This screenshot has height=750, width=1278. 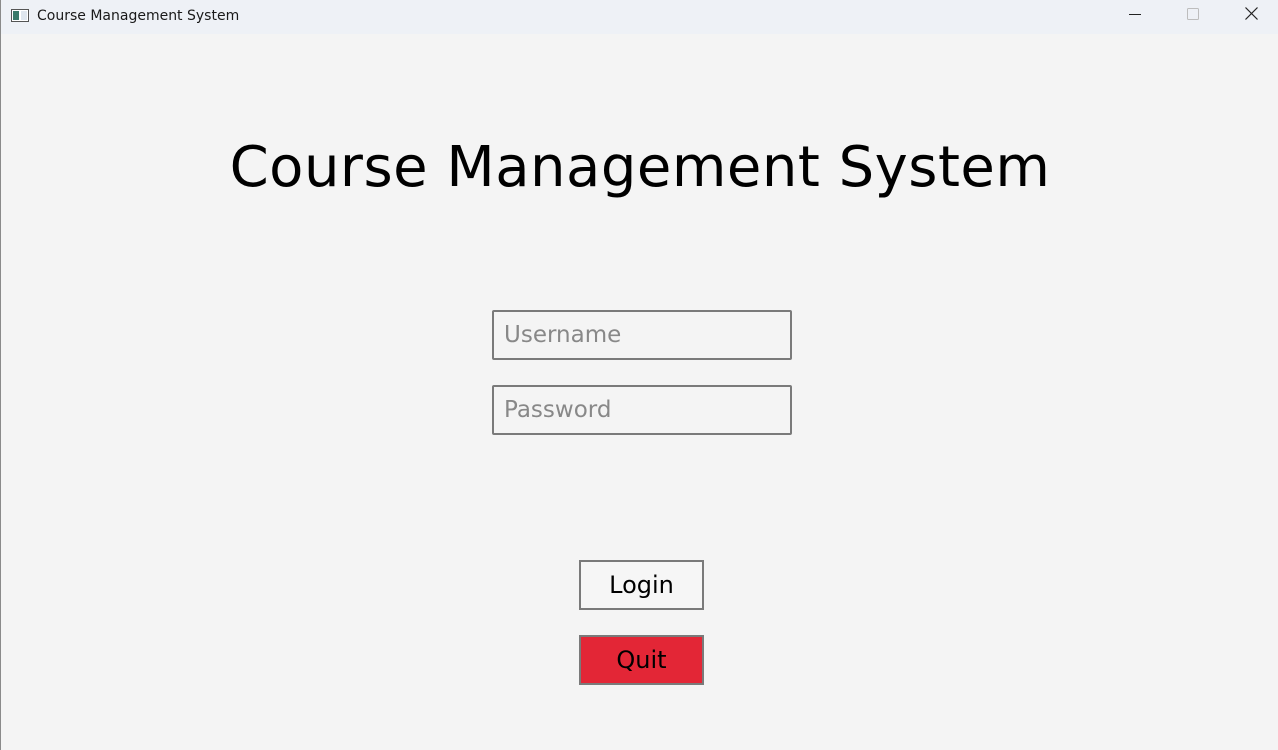 I want to click on close-icon, so click(x=1251, y=16).